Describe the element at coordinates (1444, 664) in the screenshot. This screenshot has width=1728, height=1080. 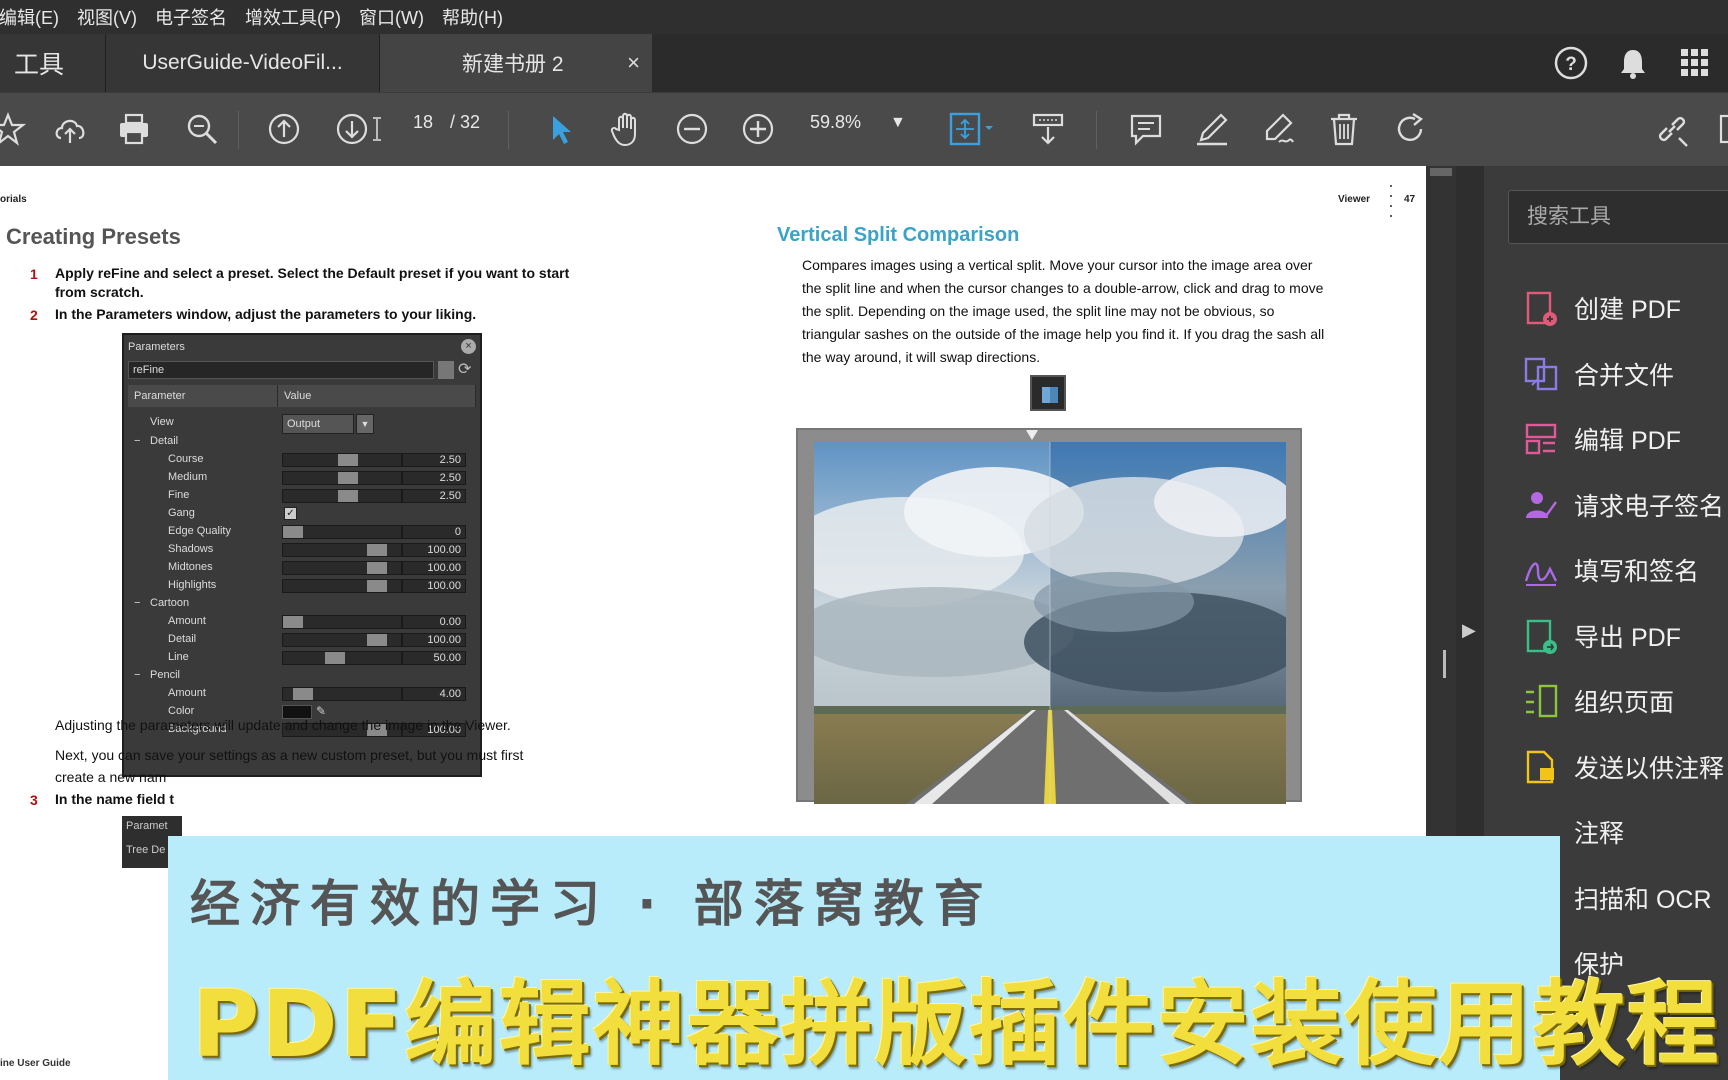
I see `panel-resize-handle` at that location.